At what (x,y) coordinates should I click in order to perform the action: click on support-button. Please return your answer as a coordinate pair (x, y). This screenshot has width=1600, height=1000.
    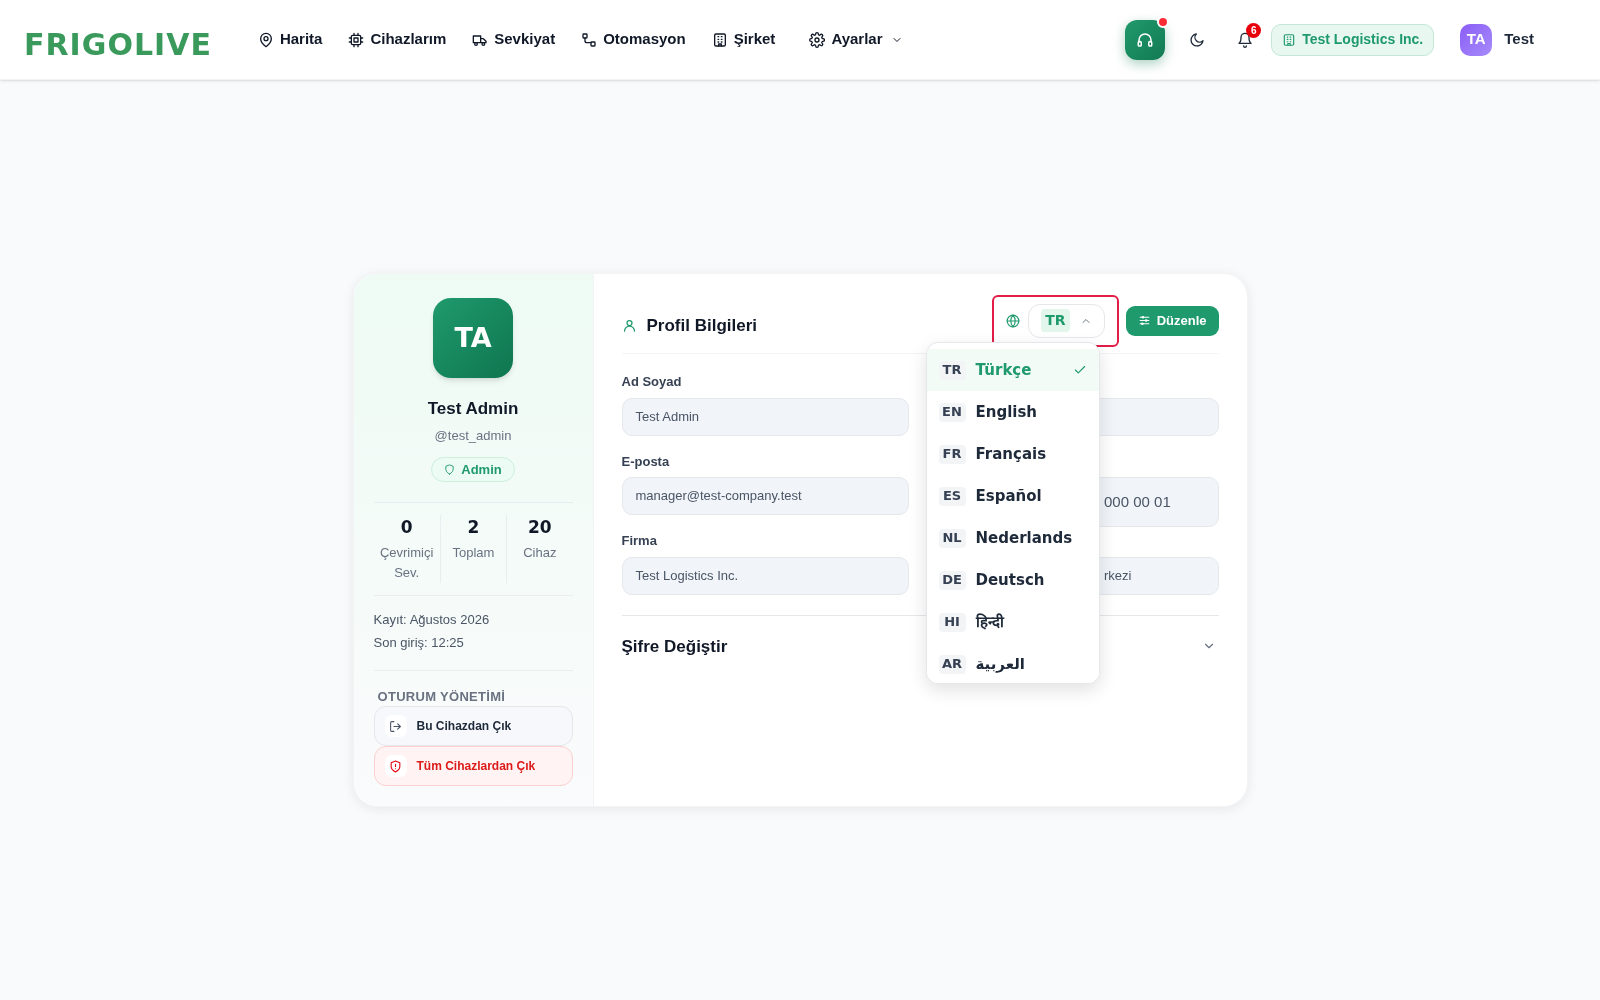
    Looking at the image, I should click on (1145, 39).